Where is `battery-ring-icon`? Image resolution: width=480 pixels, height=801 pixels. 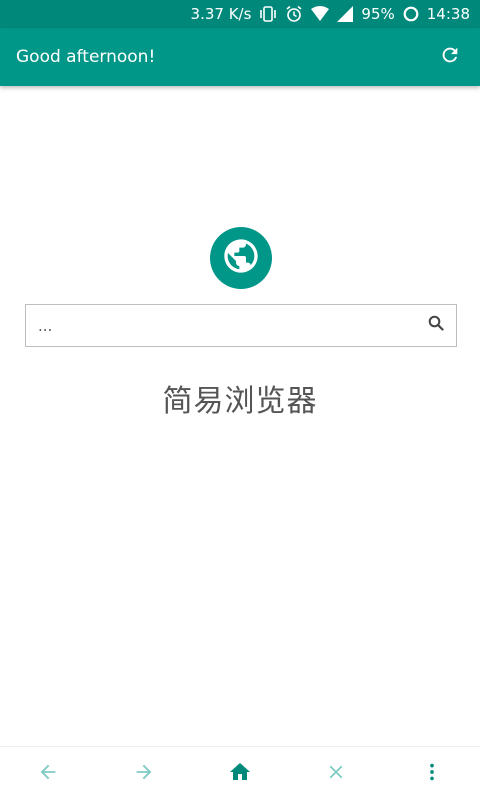 battery-ring-icon is located at coordinates (411, 14).